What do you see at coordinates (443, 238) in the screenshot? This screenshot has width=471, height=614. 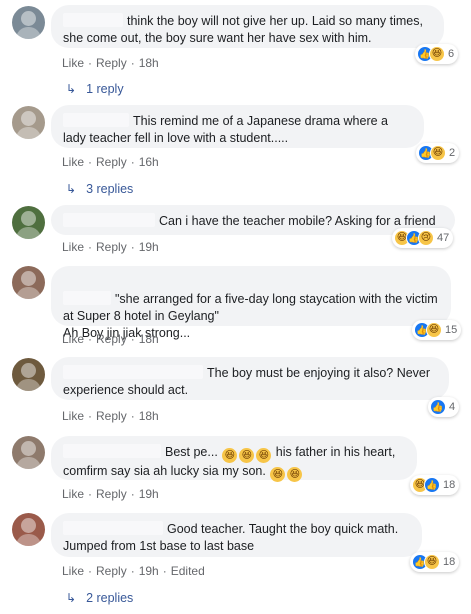 I see `reaction-count: 47` at bounding box center [443, 238].